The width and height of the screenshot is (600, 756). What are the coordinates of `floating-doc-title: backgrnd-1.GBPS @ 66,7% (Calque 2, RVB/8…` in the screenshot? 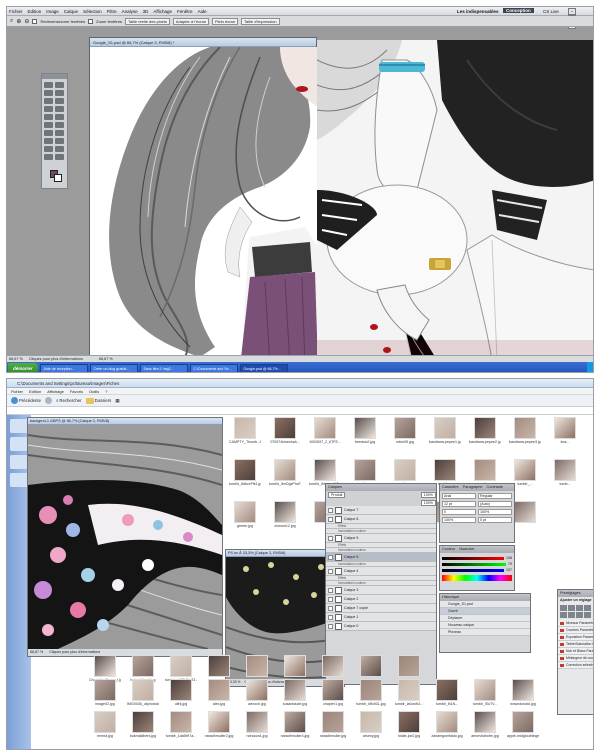 It's located at (125, 421).